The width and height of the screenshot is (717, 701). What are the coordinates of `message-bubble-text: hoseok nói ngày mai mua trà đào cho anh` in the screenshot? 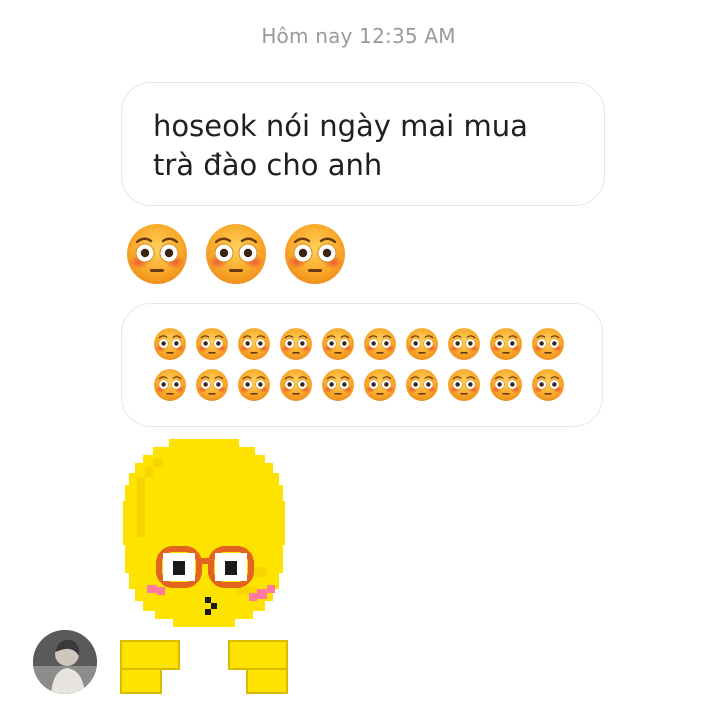 It's located at (363, 144).